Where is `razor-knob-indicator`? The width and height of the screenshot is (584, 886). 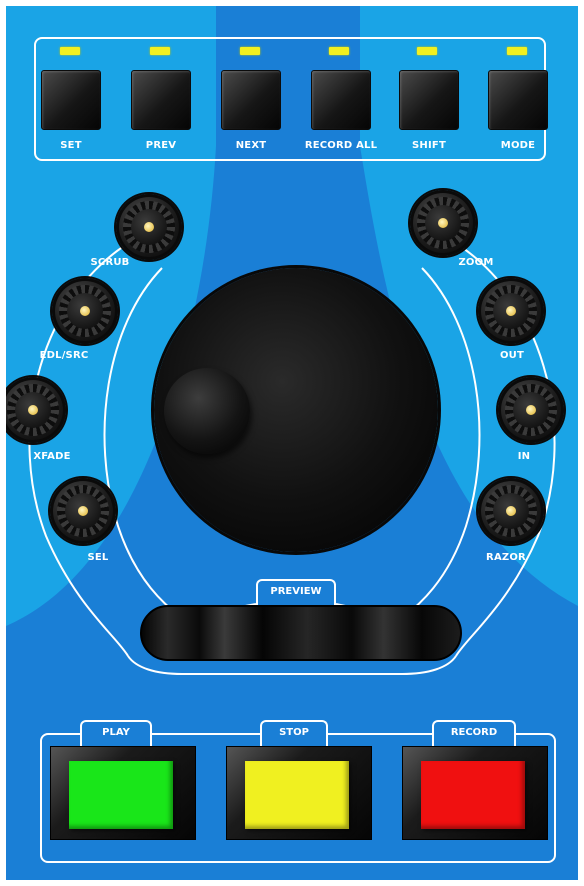
razor-knob-indicator is located at coordinates (511, 511).